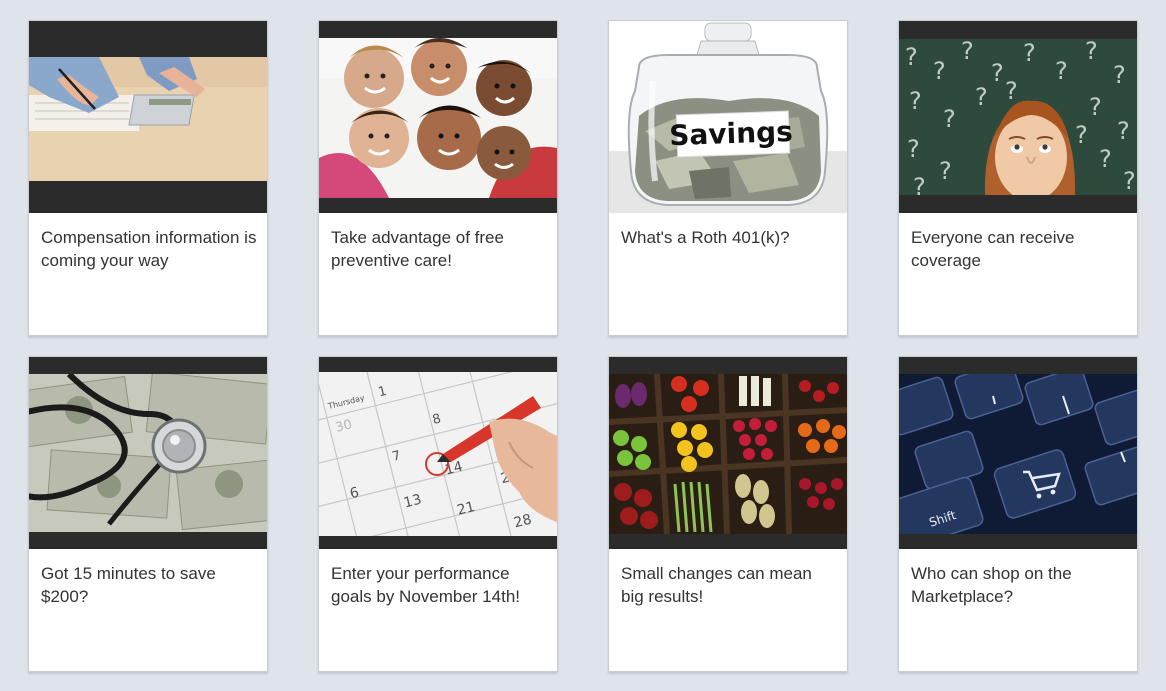 This screenshot has height=691, width=1166. I want to click on card-title: Who can shop on the Marketplace?, so click(1019, 585).